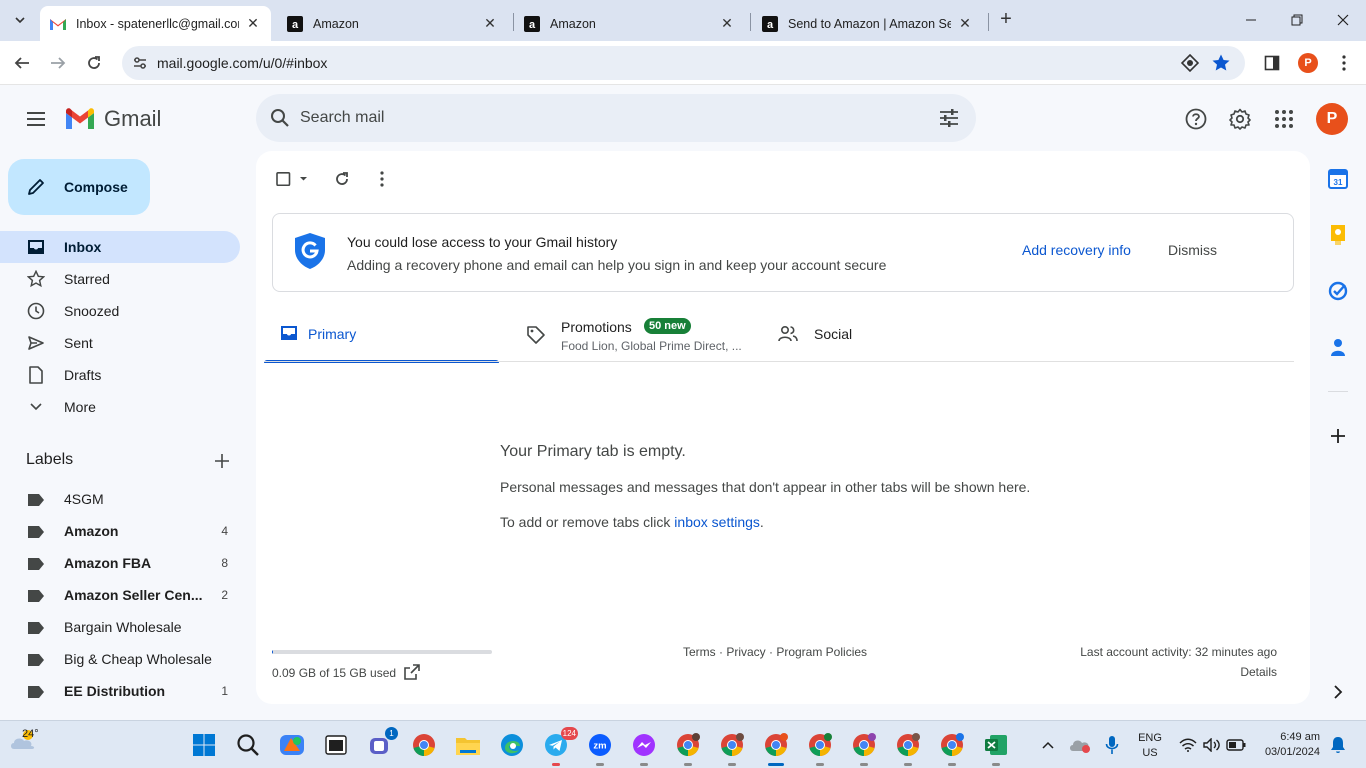  Describe the element at coordinates (882, 337) in the screenshot. I see `tab-social: Social` at that location.